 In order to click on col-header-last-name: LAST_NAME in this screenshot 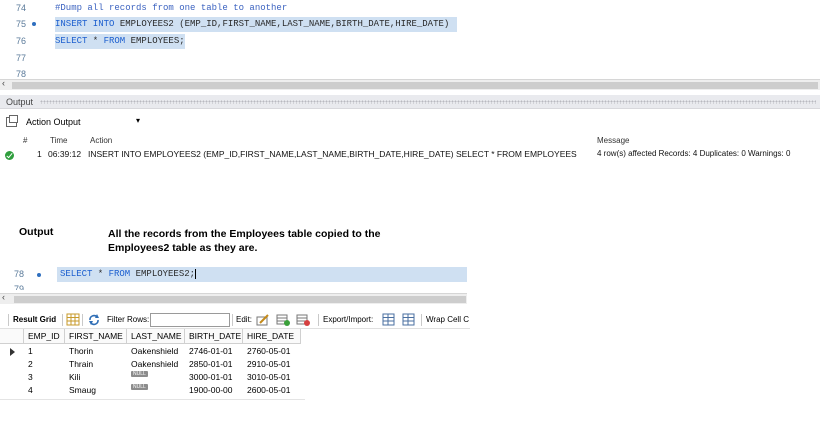, I will do `click(156, 336)`.